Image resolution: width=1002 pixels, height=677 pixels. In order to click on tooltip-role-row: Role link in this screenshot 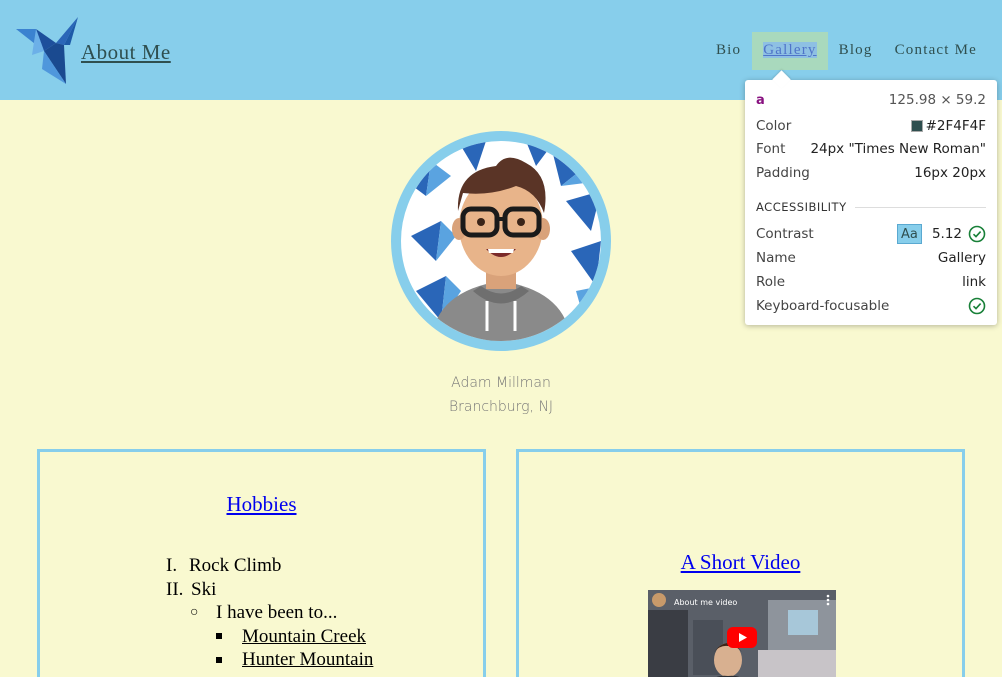, I will do `click(871, 282)`.